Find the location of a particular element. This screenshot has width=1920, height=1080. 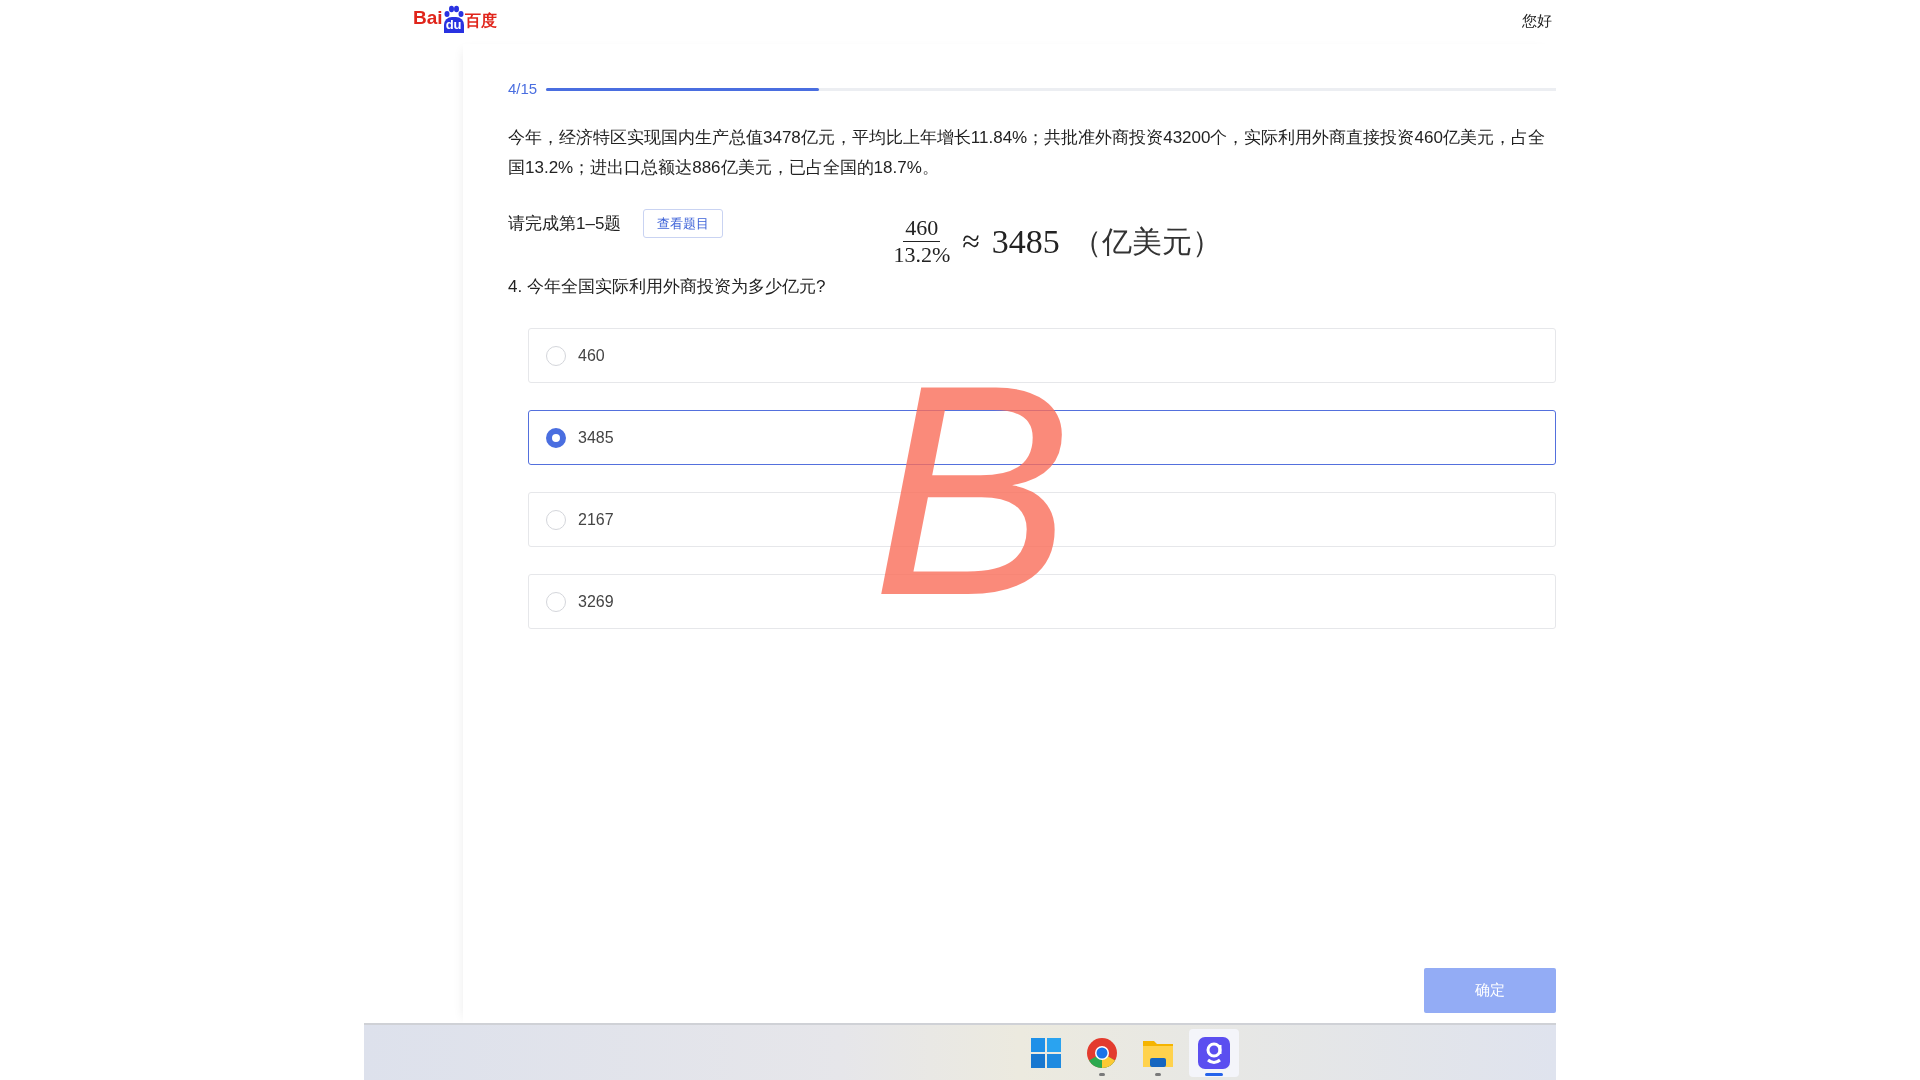

app-icon is located at coordinates (1214, 1052).